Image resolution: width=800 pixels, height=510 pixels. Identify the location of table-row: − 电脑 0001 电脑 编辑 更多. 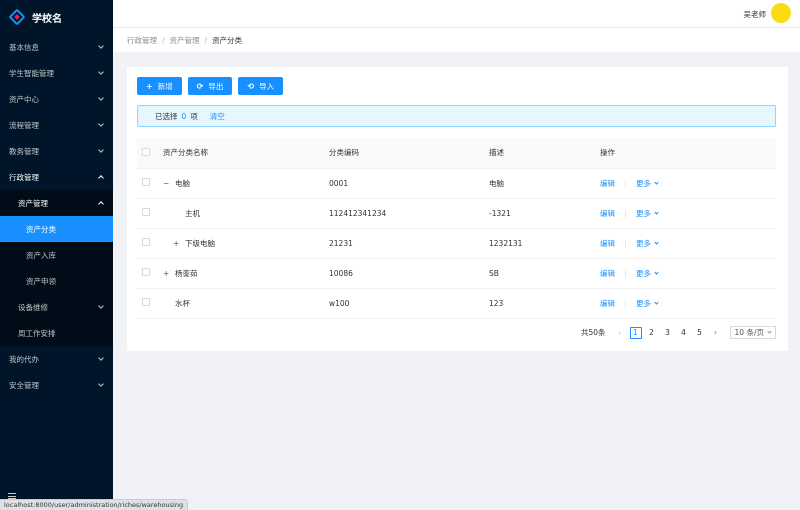
(456, 183).